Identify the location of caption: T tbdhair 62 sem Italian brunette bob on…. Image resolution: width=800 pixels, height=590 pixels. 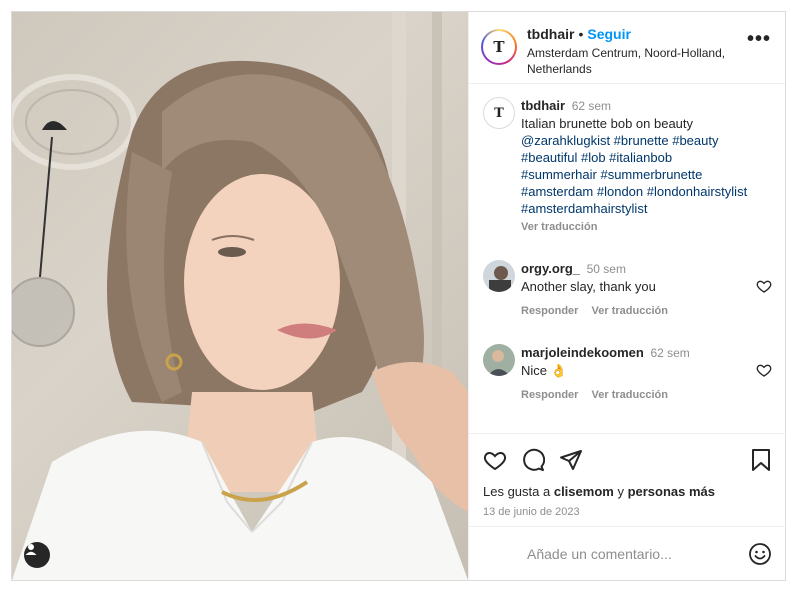
(627, 166).